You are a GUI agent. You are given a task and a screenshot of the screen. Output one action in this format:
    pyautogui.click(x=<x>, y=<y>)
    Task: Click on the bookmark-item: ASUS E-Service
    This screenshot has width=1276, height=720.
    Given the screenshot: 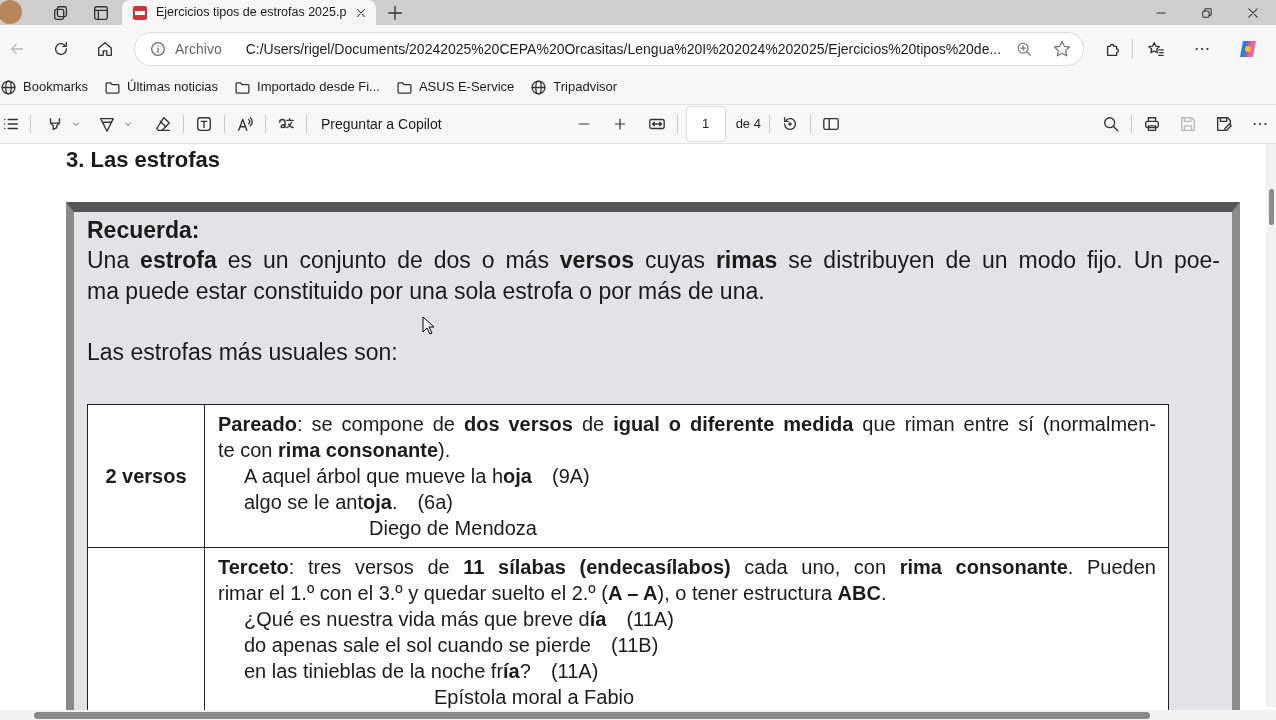 What is the action you would take?
    pyautogui.click(x=455, y=87)
    